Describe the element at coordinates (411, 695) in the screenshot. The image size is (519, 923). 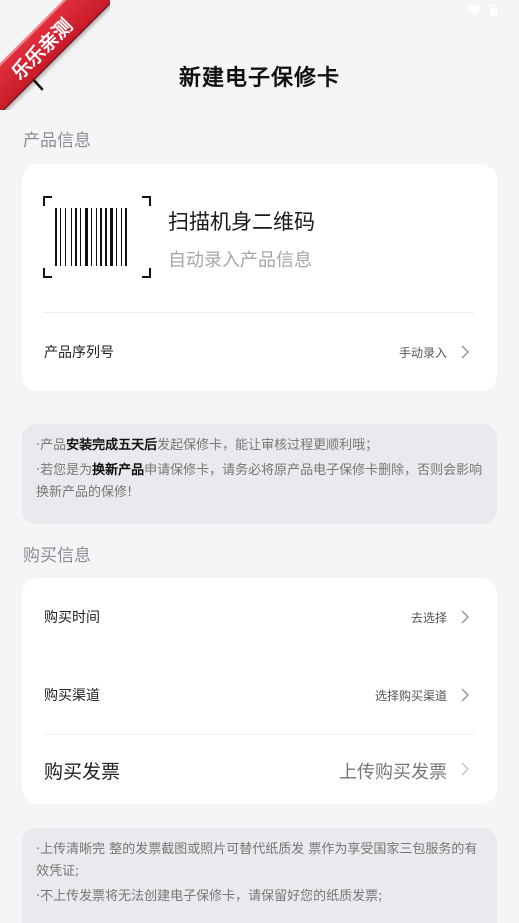
I see `purchase-channel-select: 选择购买渠道` at that location.